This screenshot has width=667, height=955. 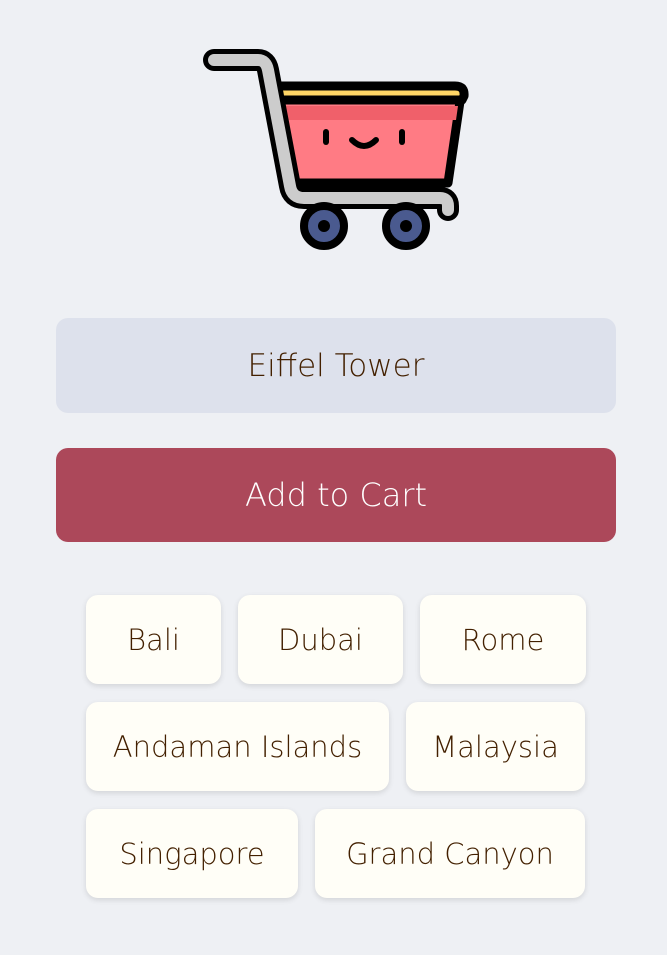 I want to click on list-item-bali: Bali, so click(x=153, y=639).